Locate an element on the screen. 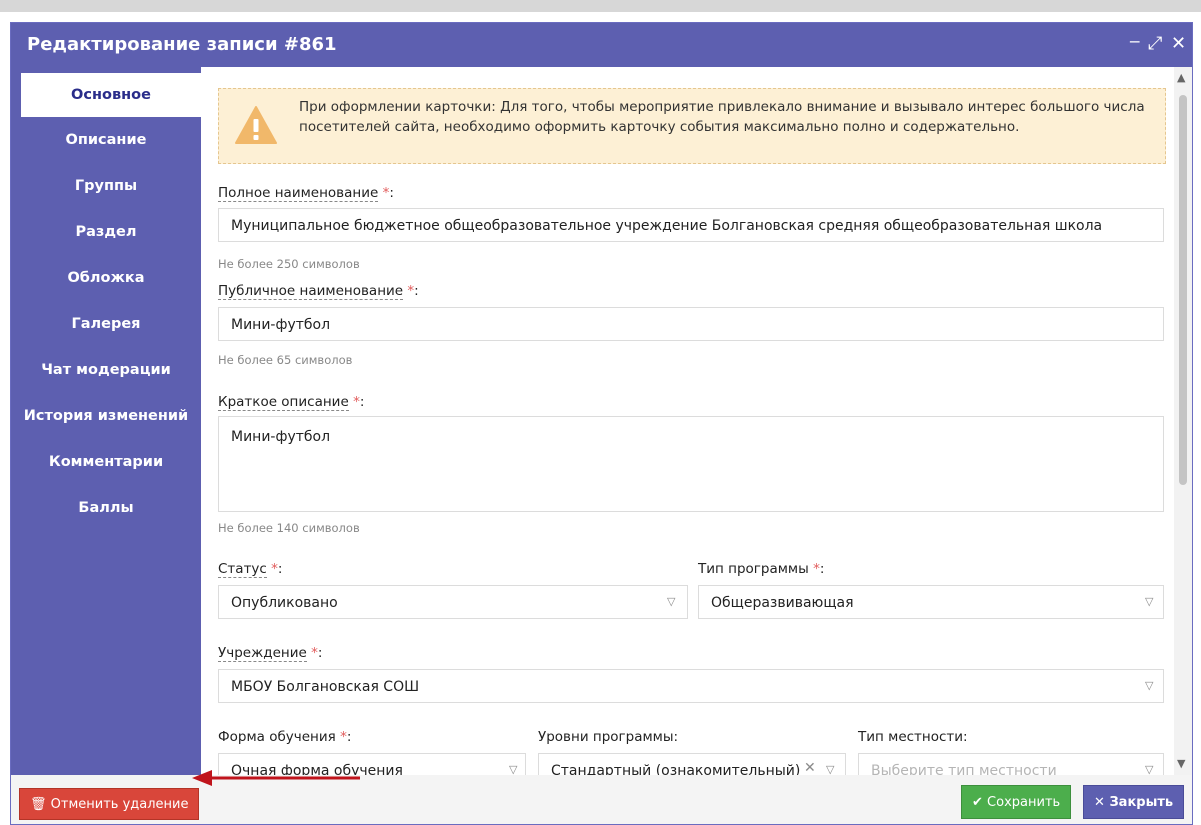 The height and width of the screenshot is (825, 1201). sidebar-item-osnovnoe: Основное is located at coordinates (111, 95).